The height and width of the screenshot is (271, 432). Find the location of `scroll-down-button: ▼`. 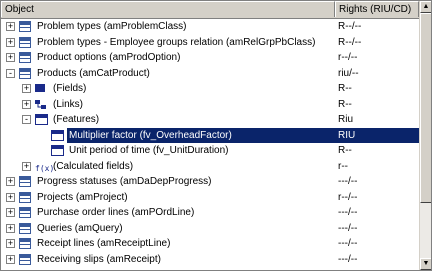

scroll-down-button: ▼ is located at coordinates (425, 264).